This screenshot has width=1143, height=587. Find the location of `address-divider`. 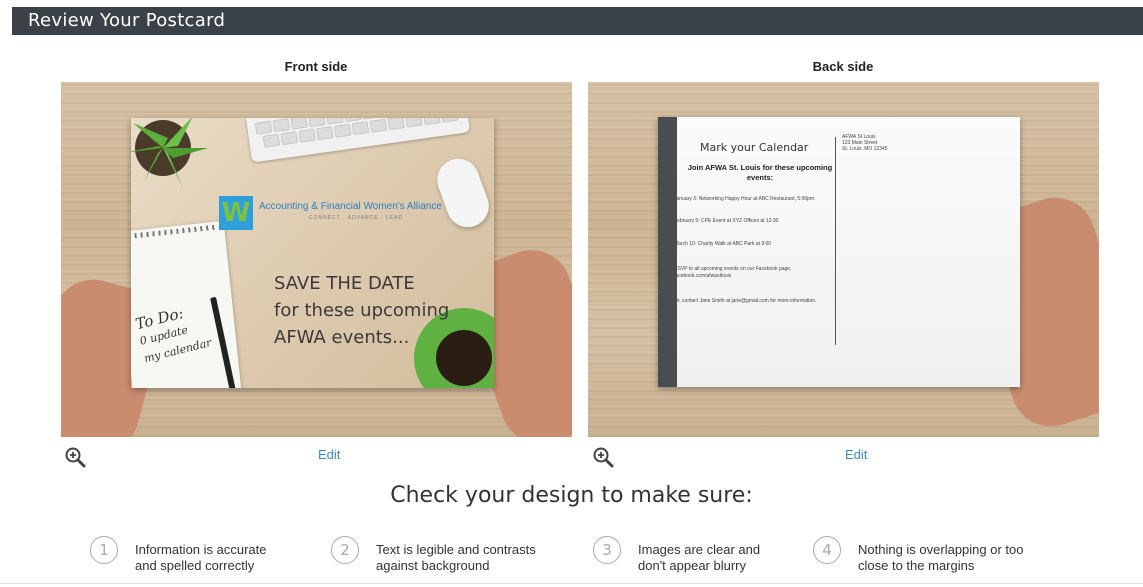

address-divider is located at coordinates (835, 241).